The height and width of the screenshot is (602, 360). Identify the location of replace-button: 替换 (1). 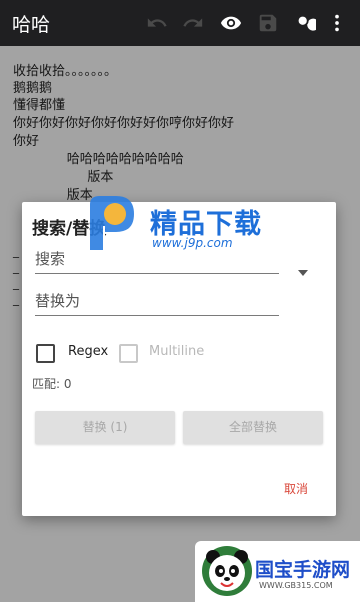
(105, 427).